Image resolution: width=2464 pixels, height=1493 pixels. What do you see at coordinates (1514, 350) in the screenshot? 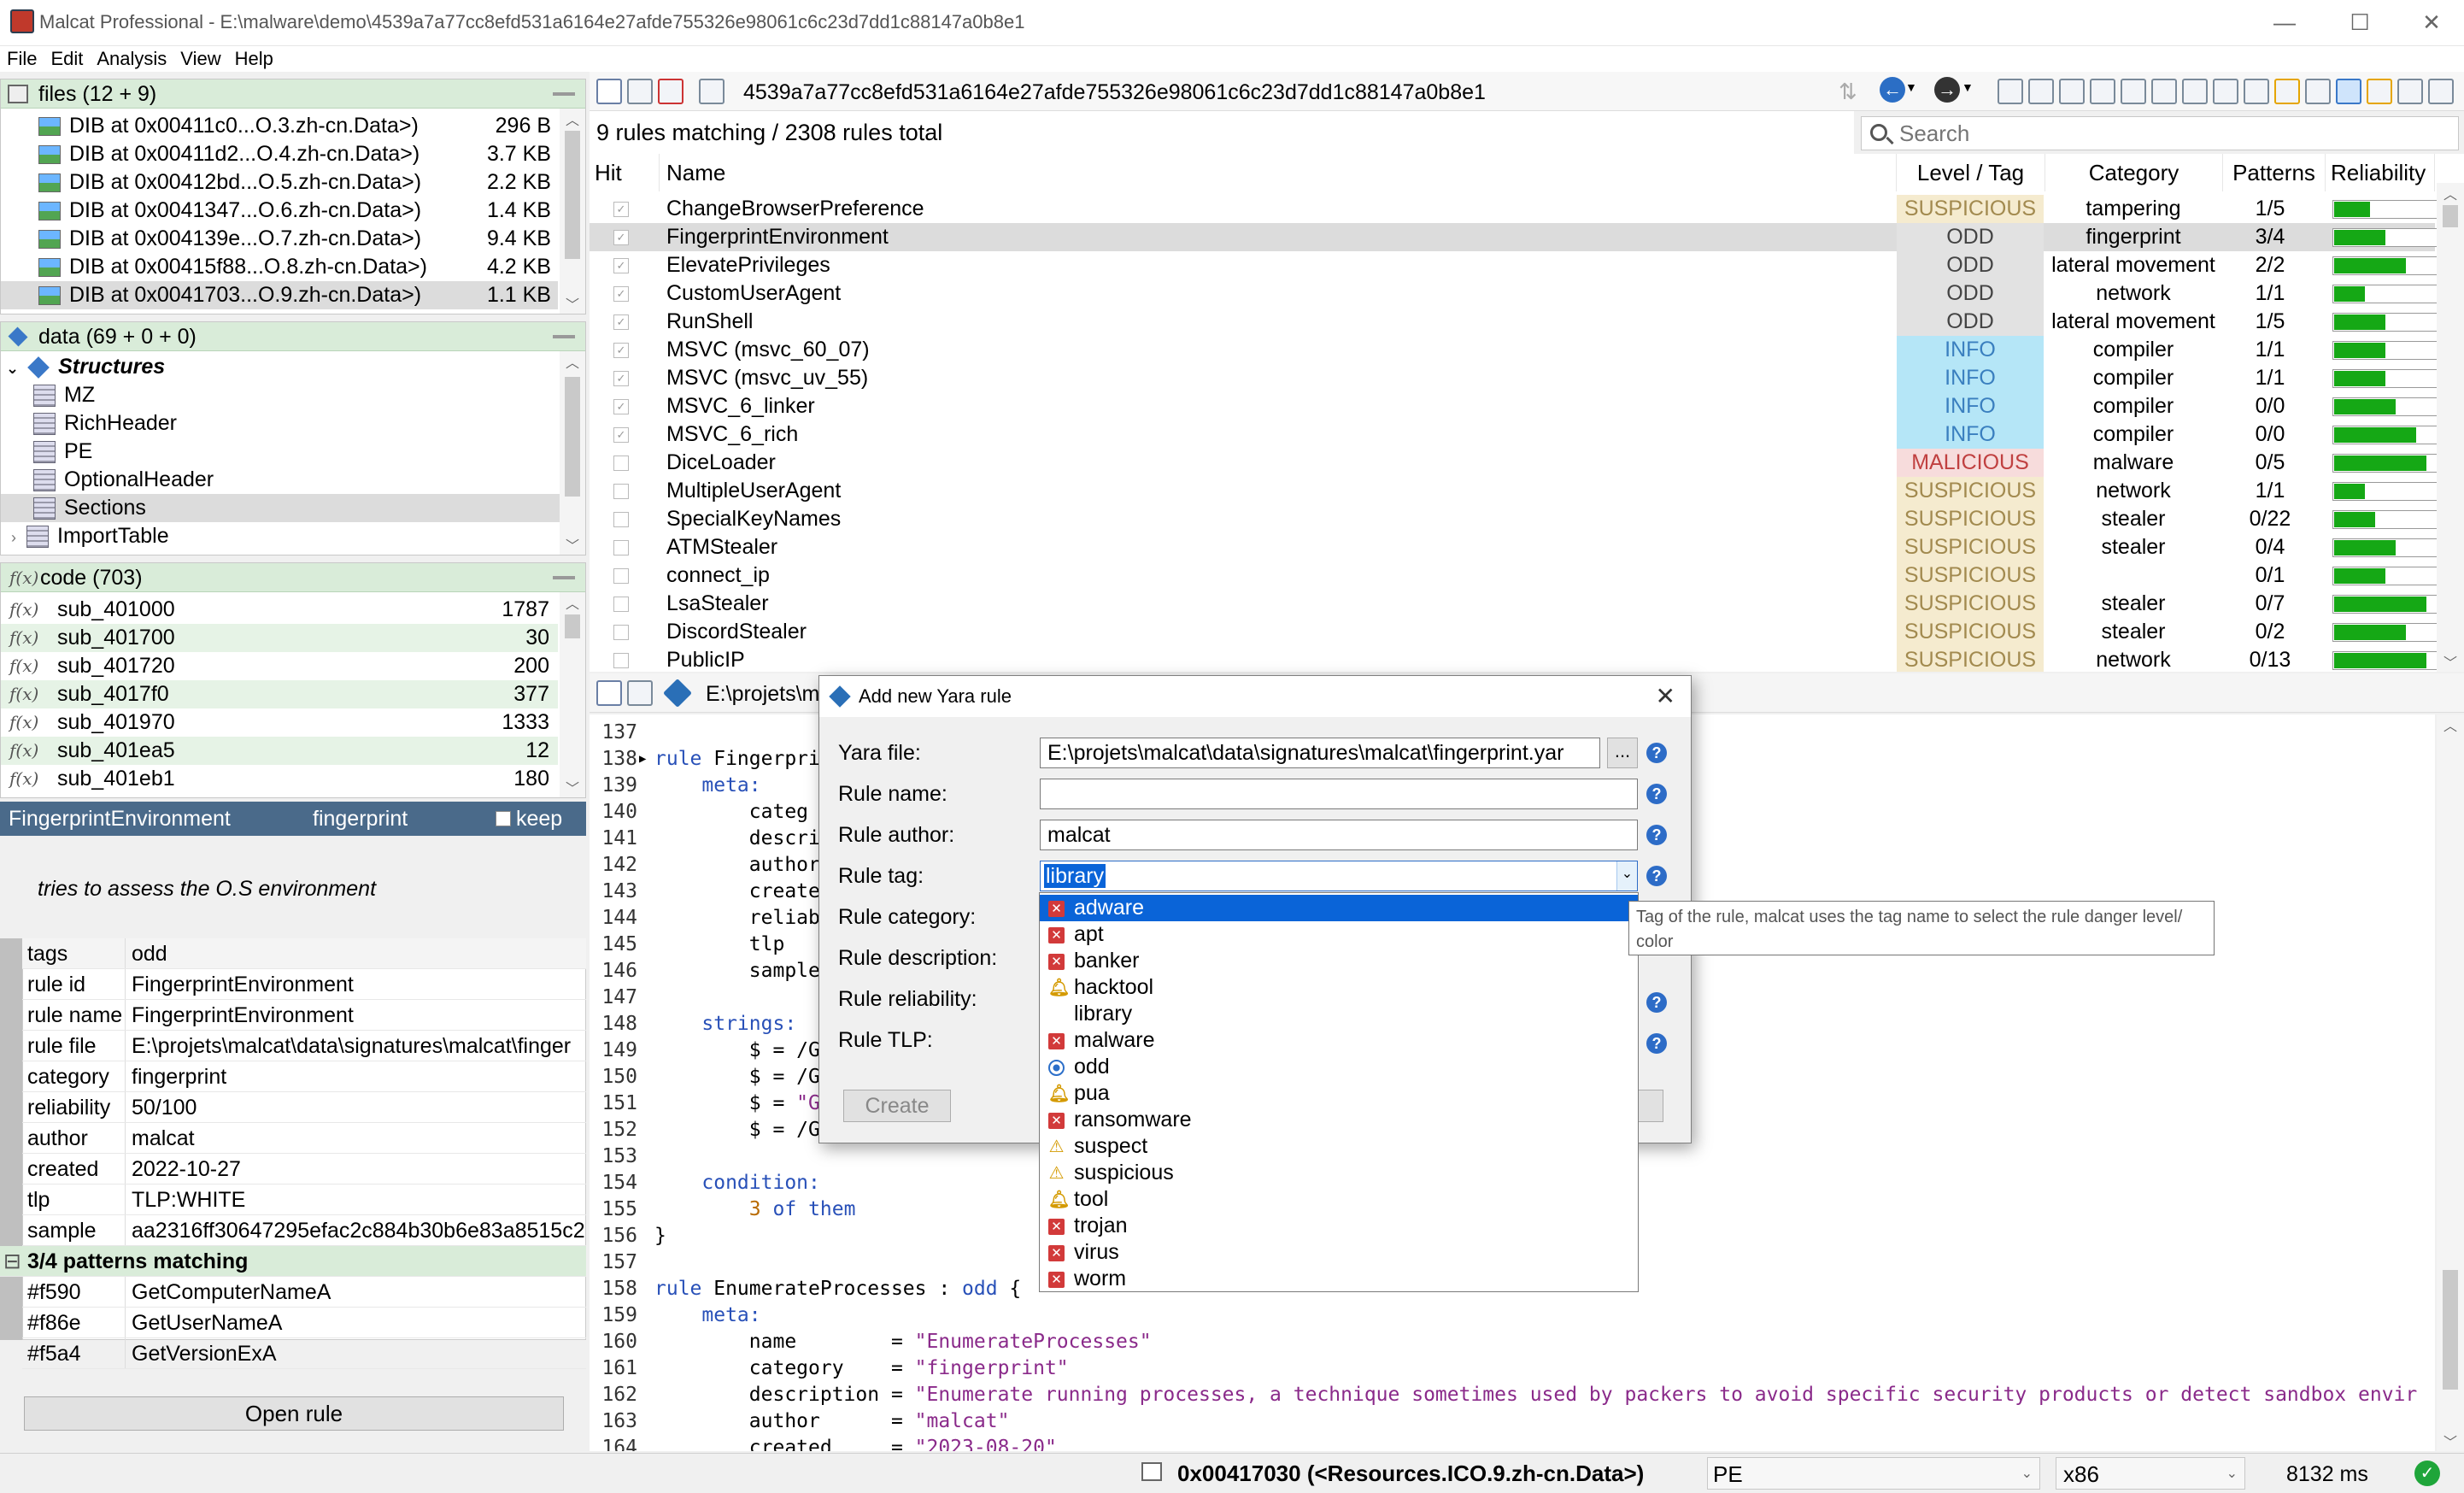
I see `rule-row: ✓ MSVC (msvc_60_07) INFO compiler 1/1` at bounding box center [1514, 350].